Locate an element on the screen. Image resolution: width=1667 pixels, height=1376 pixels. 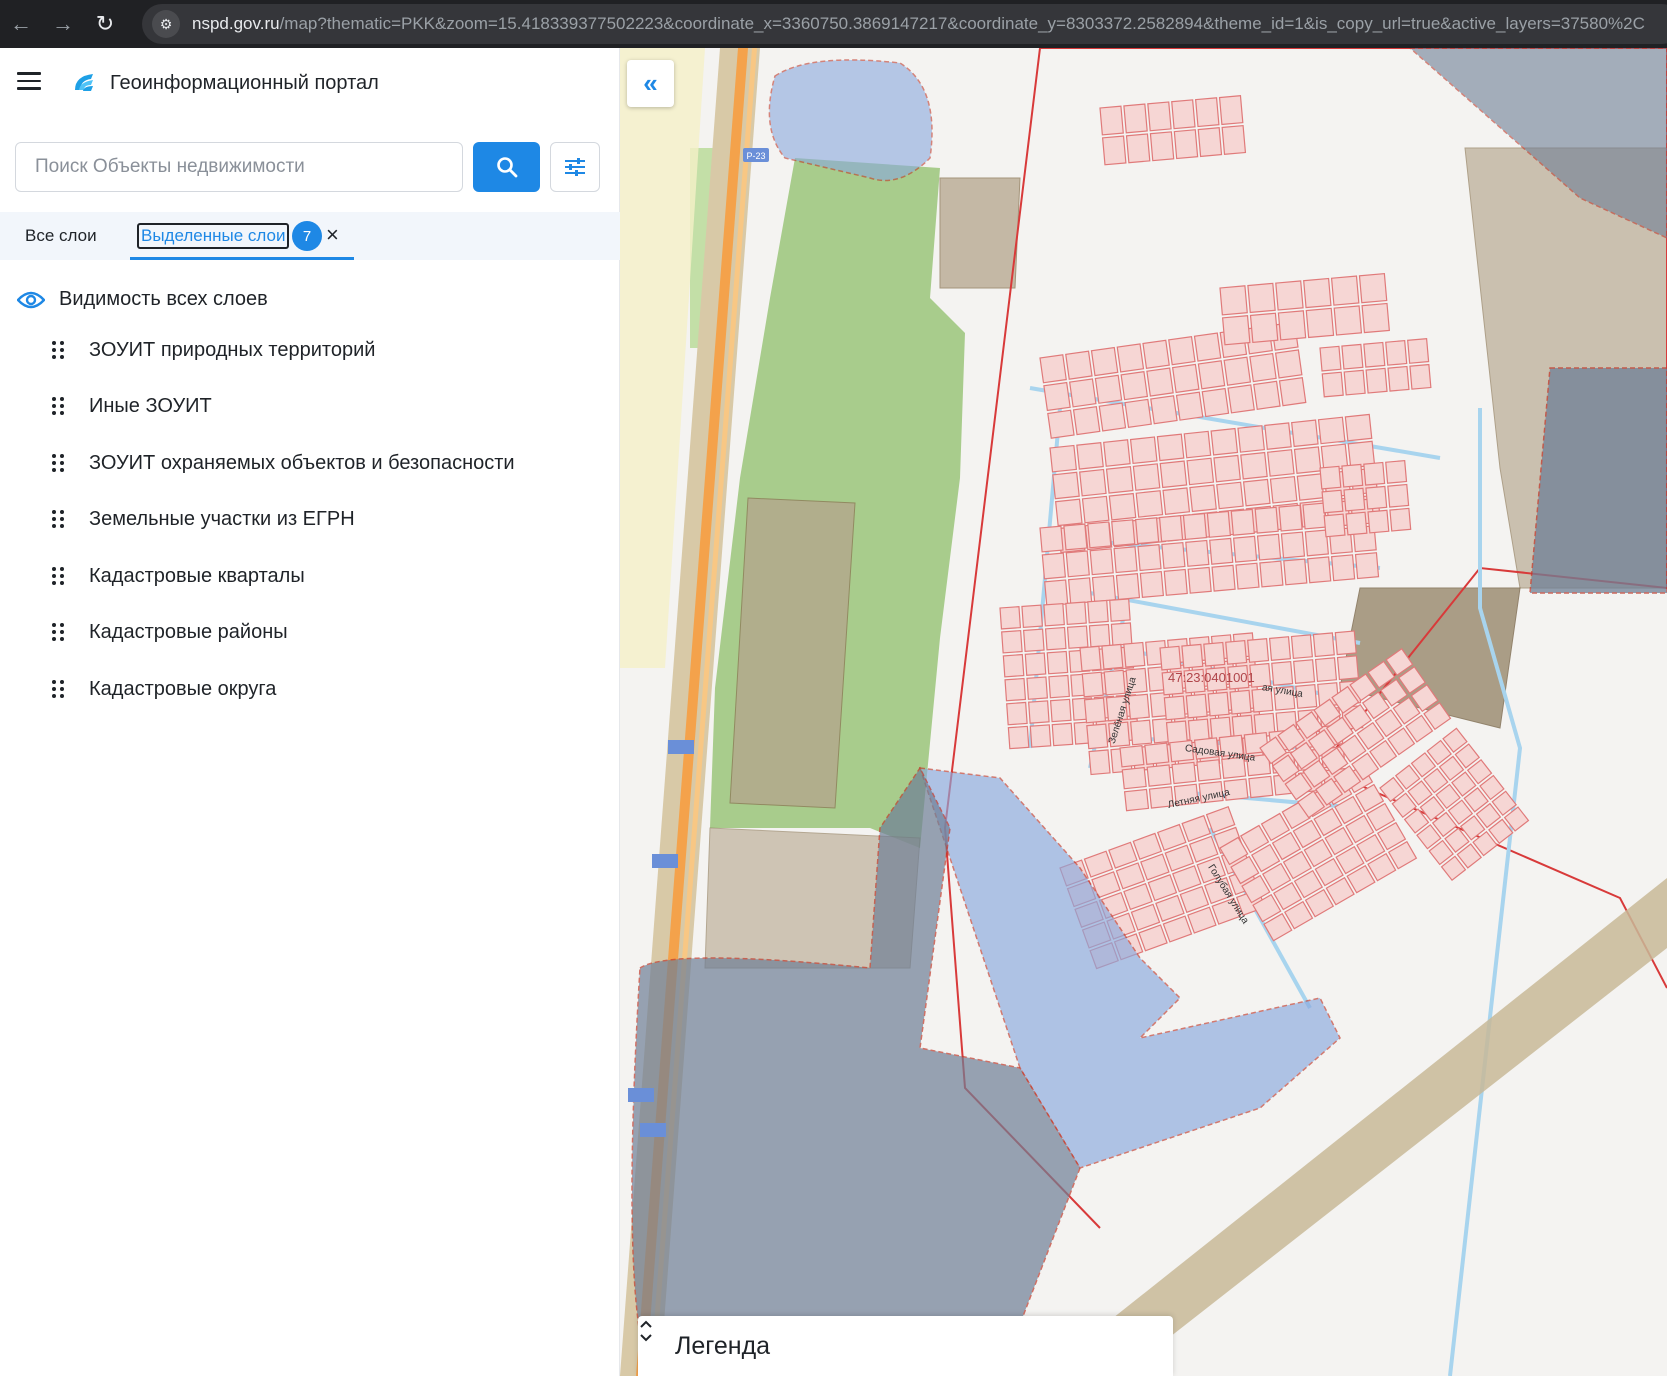
site-info-icon: ⚙ is located at coordinates (166, 24).